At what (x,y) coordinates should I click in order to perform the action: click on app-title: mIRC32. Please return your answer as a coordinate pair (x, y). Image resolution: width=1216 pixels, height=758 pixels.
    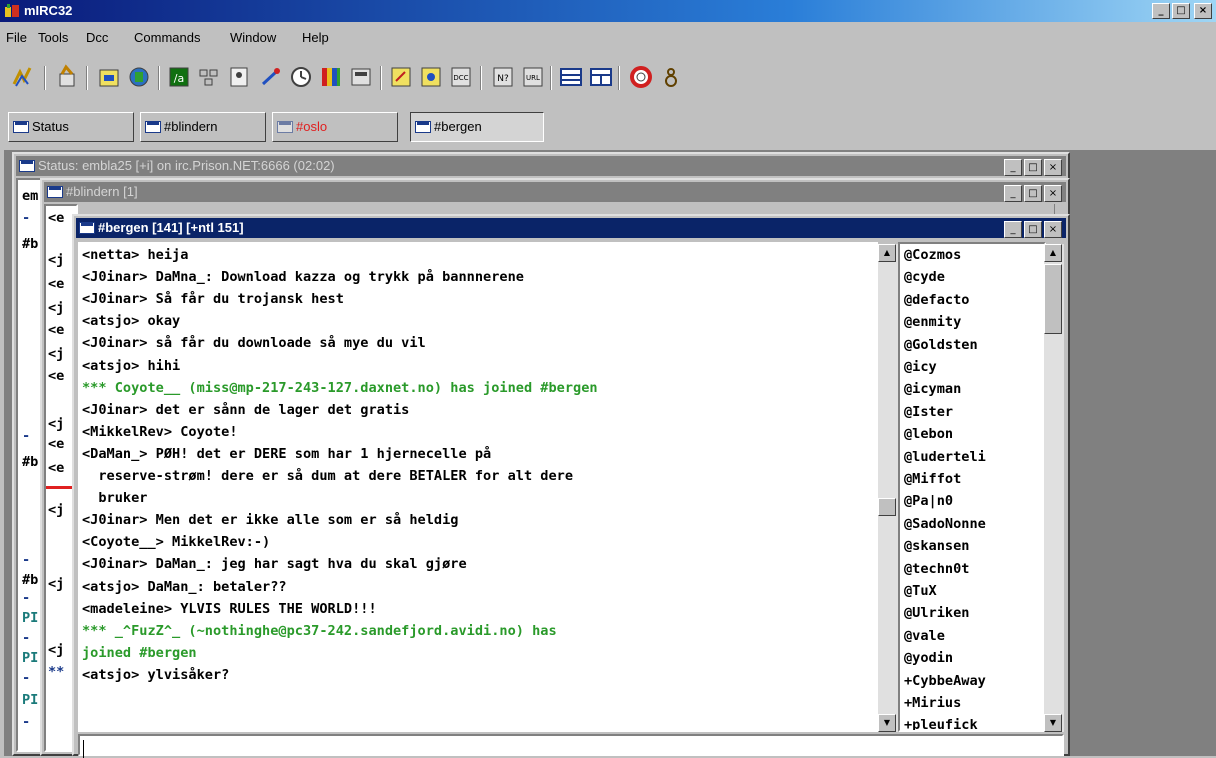
    Looking at the image, I should click on (48, 10).